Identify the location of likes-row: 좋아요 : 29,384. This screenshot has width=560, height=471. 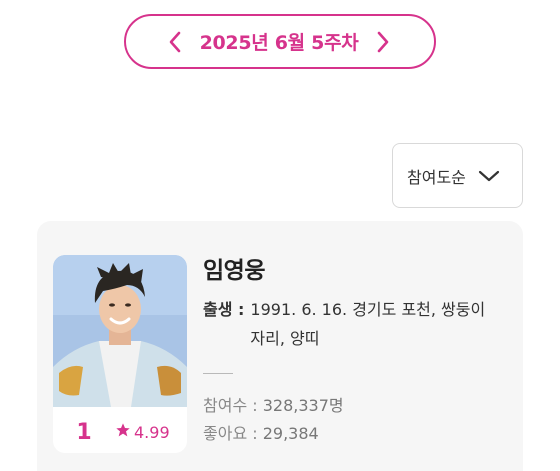
(358, 434).